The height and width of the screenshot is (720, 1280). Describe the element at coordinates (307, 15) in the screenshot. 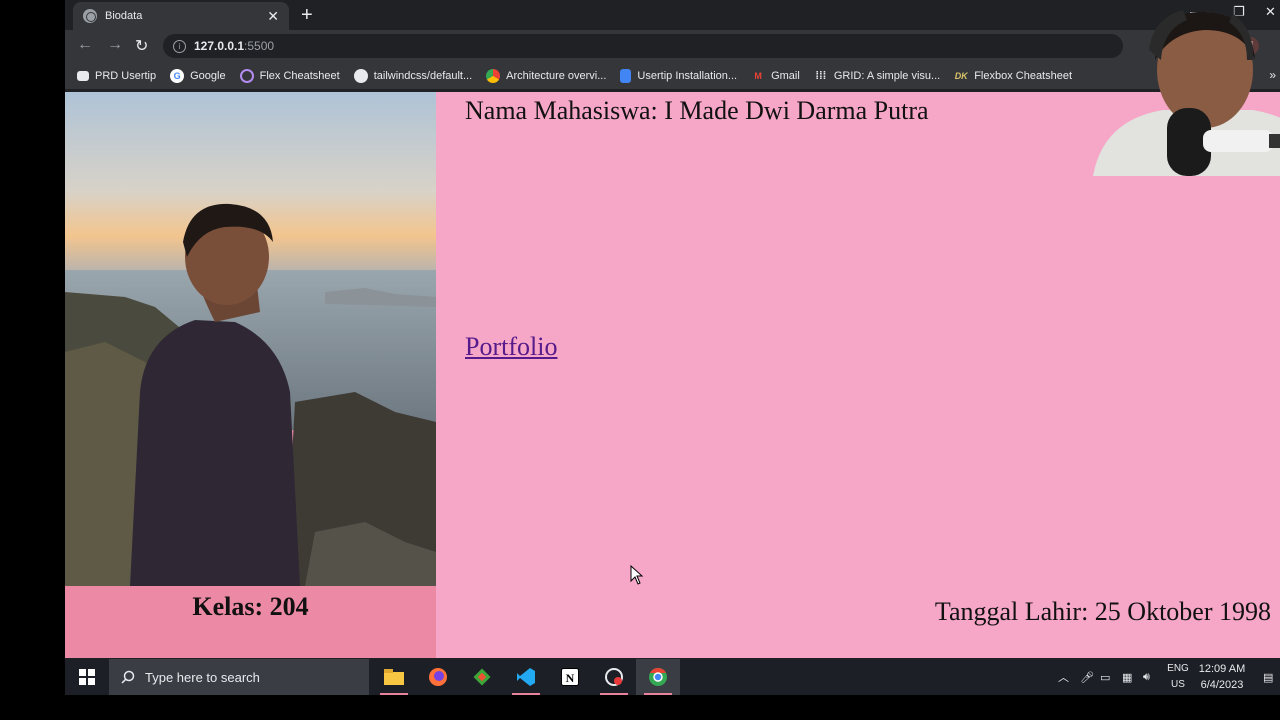

I see `new-tab-button: +` at that location.